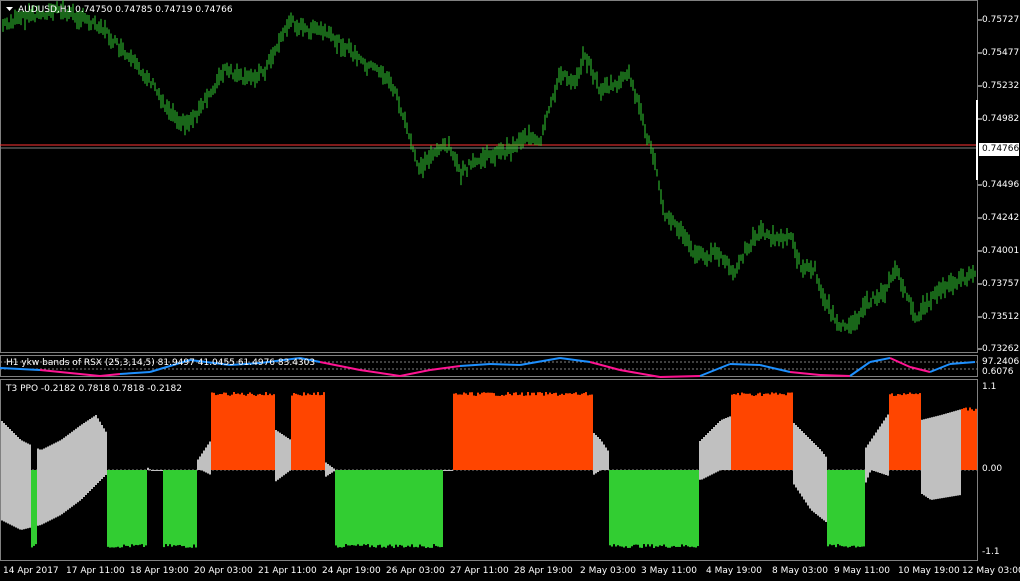 The height and width of the screenshot is (581, 1020). I want to click on rsx-level-label: 97.2406, so click(1001, 362).